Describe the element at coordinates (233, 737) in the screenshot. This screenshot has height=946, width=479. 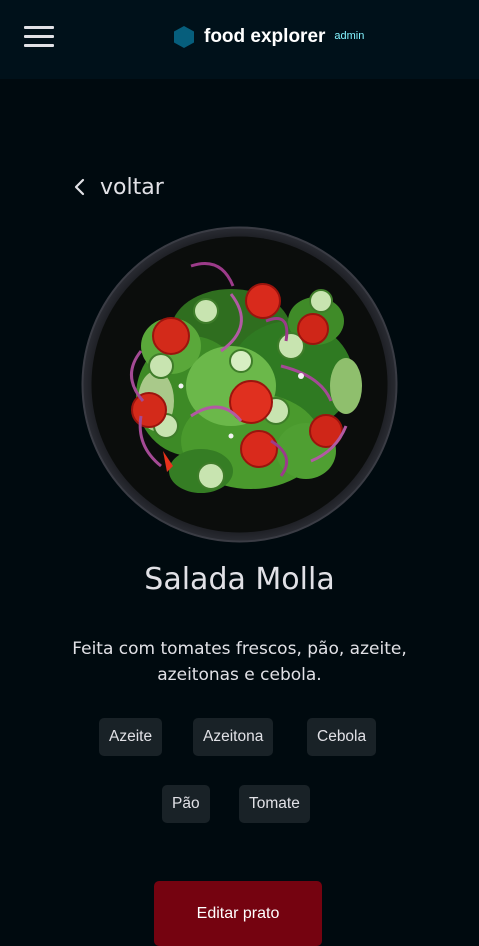
I see `ingredient-tag: Azeitona` at that location.